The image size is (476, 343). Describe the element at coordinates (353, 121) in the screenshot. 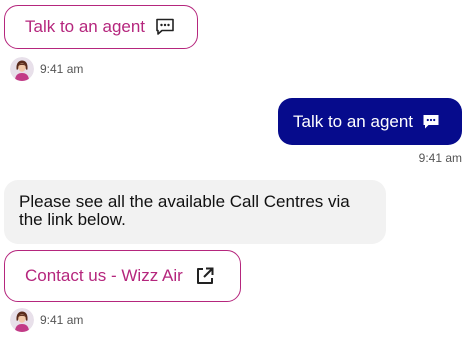

I see `user-message-text: Talk to an agent` at that location.